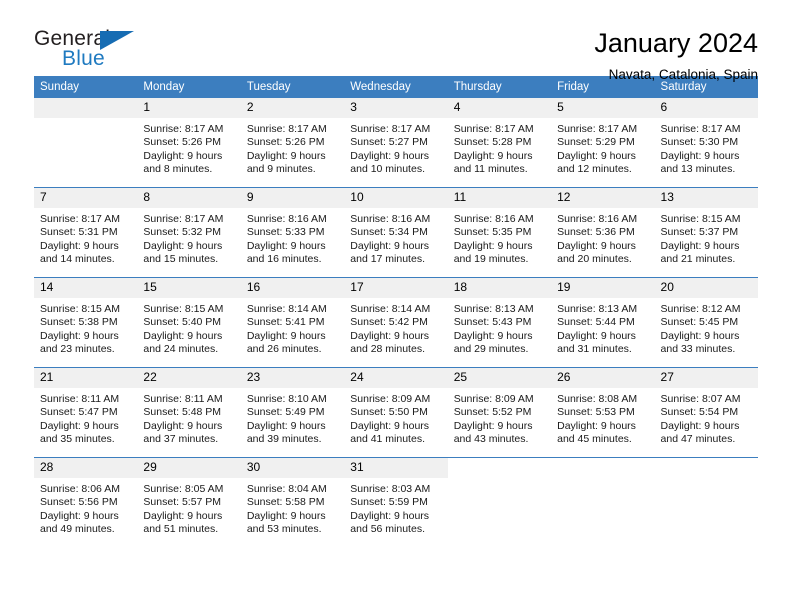  Describe the element at coordinates (492, 232) in the screenshot. I see `sunset-time: Sunset: 5:35 PM` at that location.